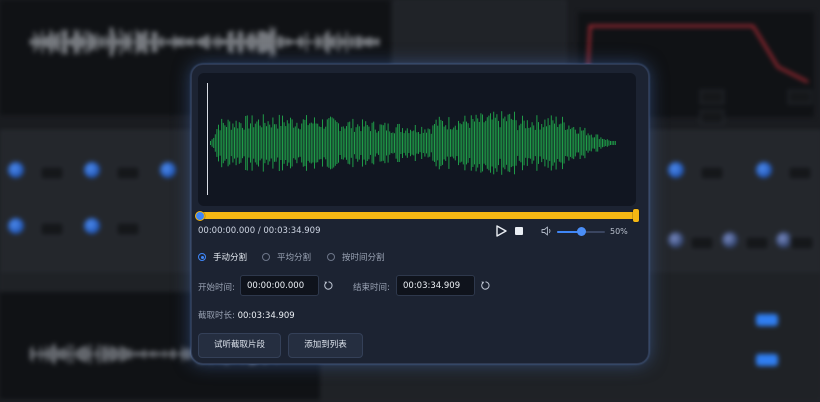  I want to click on volume-slider-thumb, so click(581, 231).